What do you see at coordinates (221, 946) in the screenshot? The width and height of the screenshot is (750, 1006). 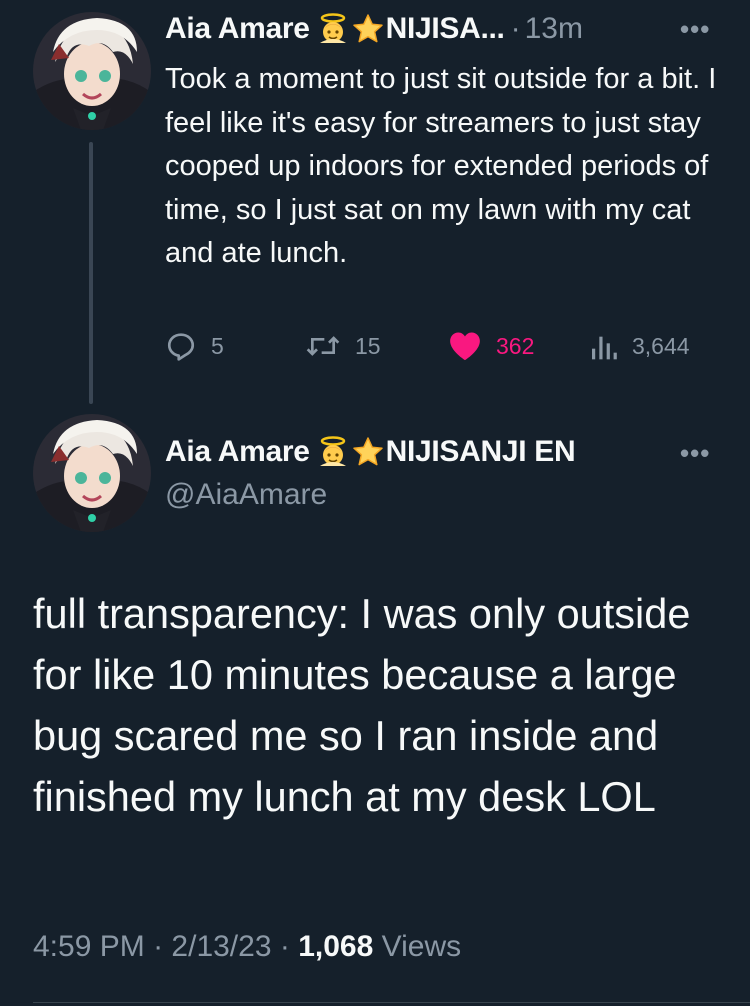 I see `tweet-date: 2/13/23` at bounding box center [221, 946].